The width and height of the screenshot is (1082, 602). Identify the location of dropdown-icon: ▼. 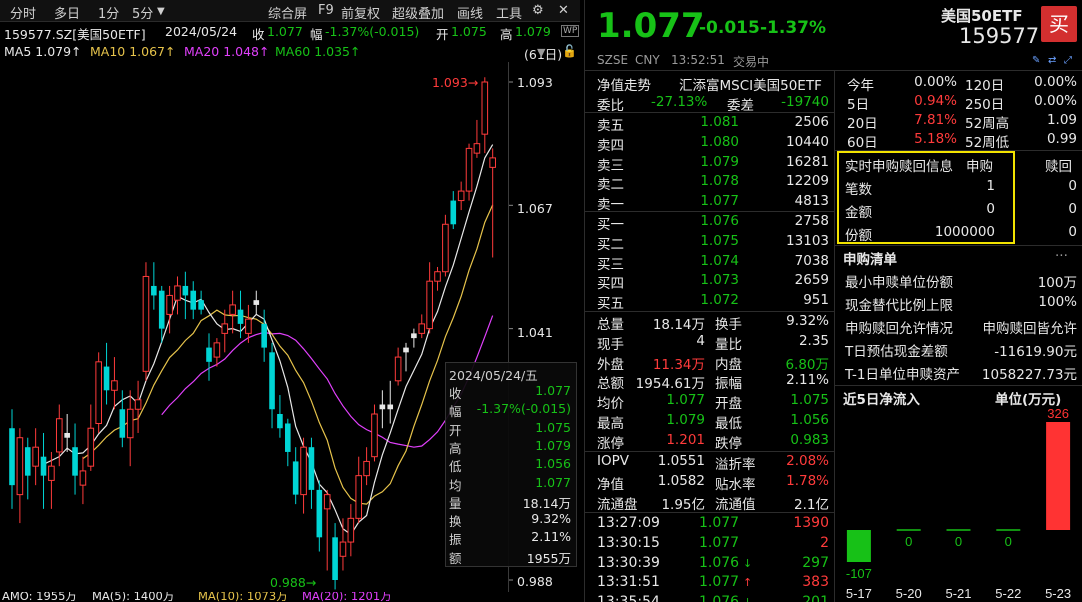
(541, 52).